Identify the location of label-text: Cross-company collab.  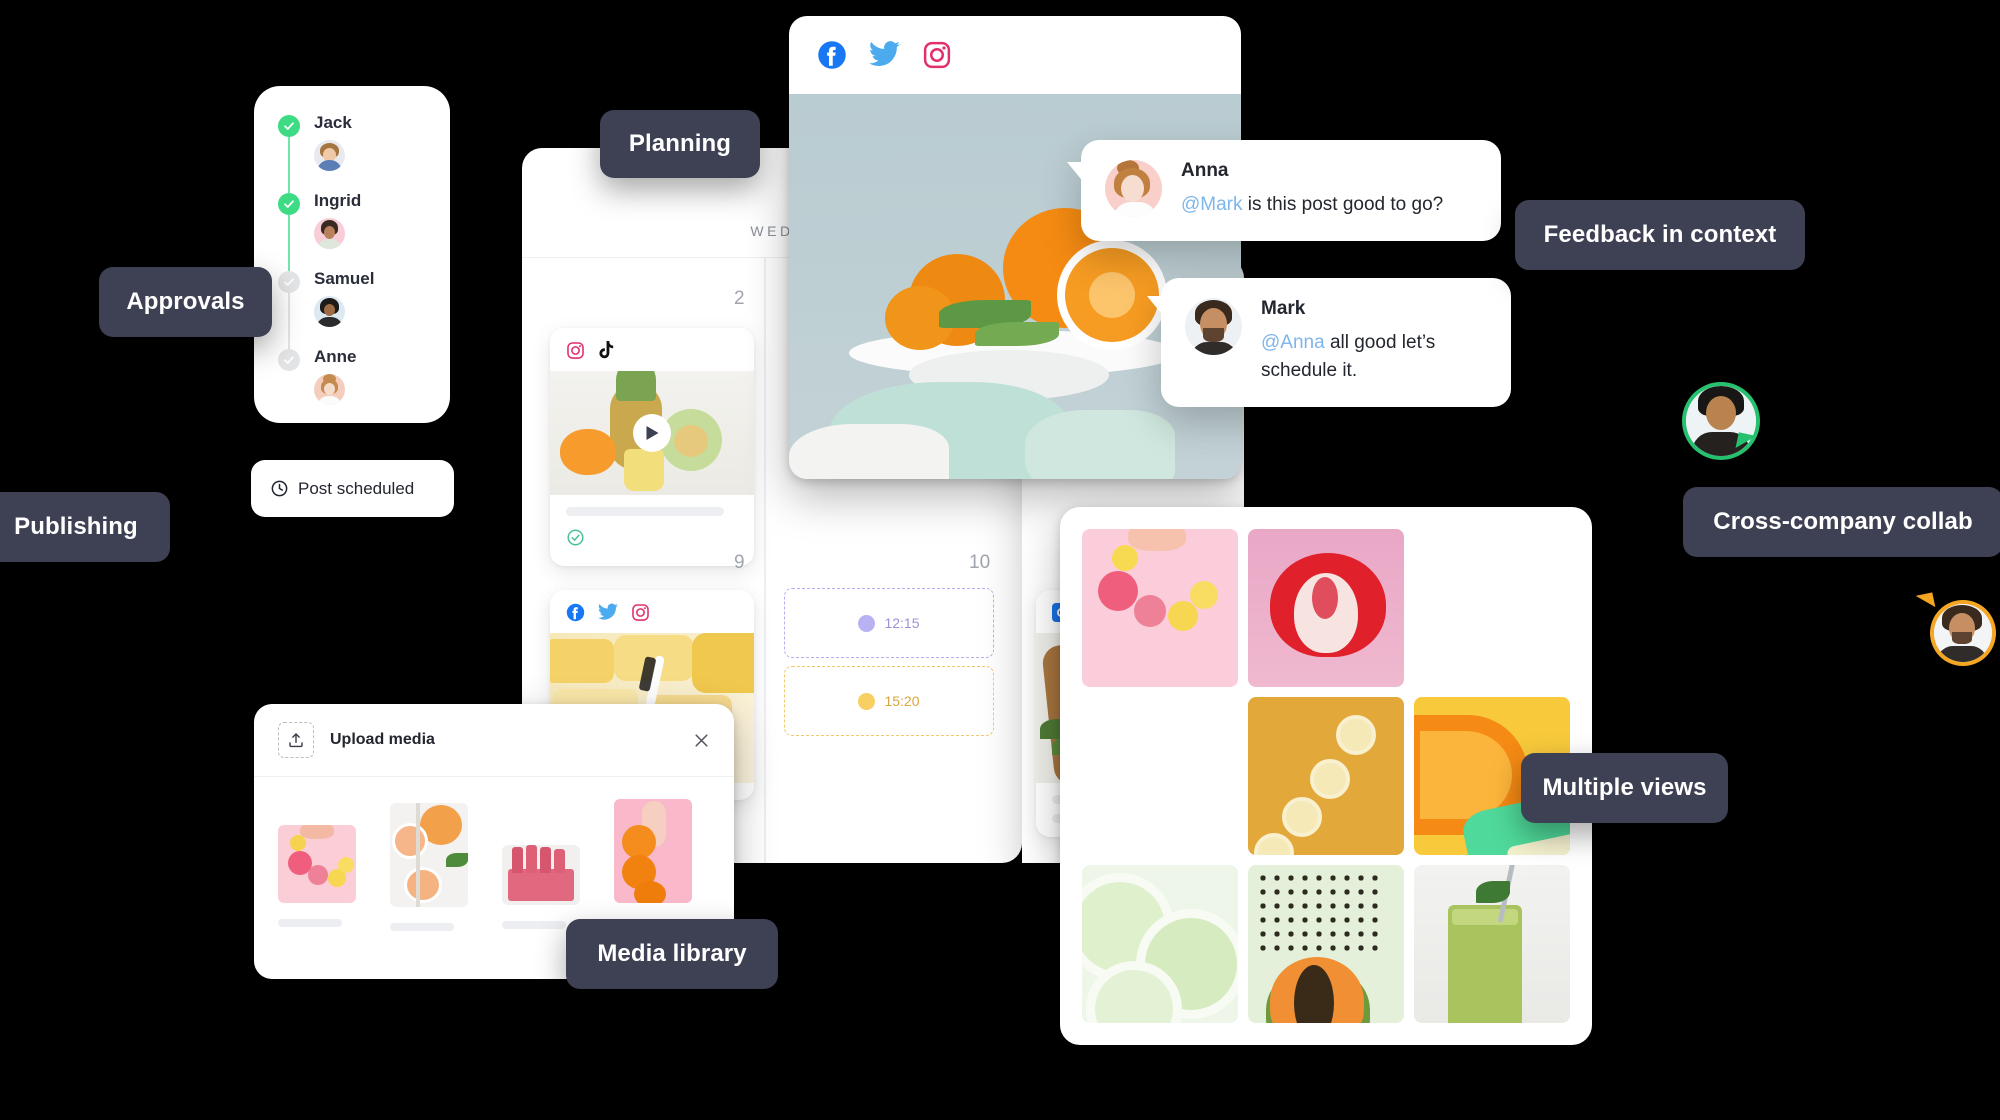
(1843, 521).